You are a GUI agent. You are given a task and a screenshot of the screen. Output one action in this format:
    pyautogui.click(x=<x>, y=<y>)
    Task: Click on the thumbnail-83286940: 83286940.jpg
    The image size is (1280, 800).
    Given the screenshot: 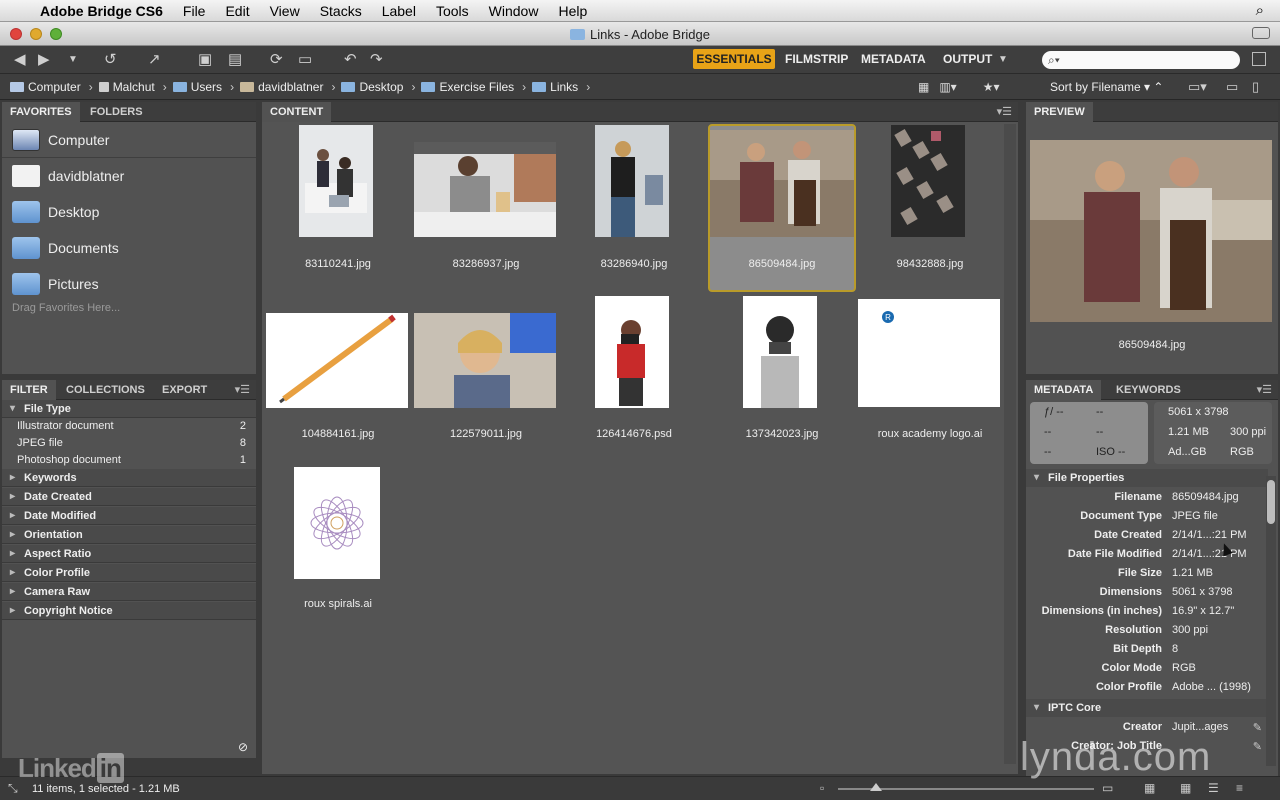 What is the action you would take?
    pyautogui.click(x=634, y=208)
    